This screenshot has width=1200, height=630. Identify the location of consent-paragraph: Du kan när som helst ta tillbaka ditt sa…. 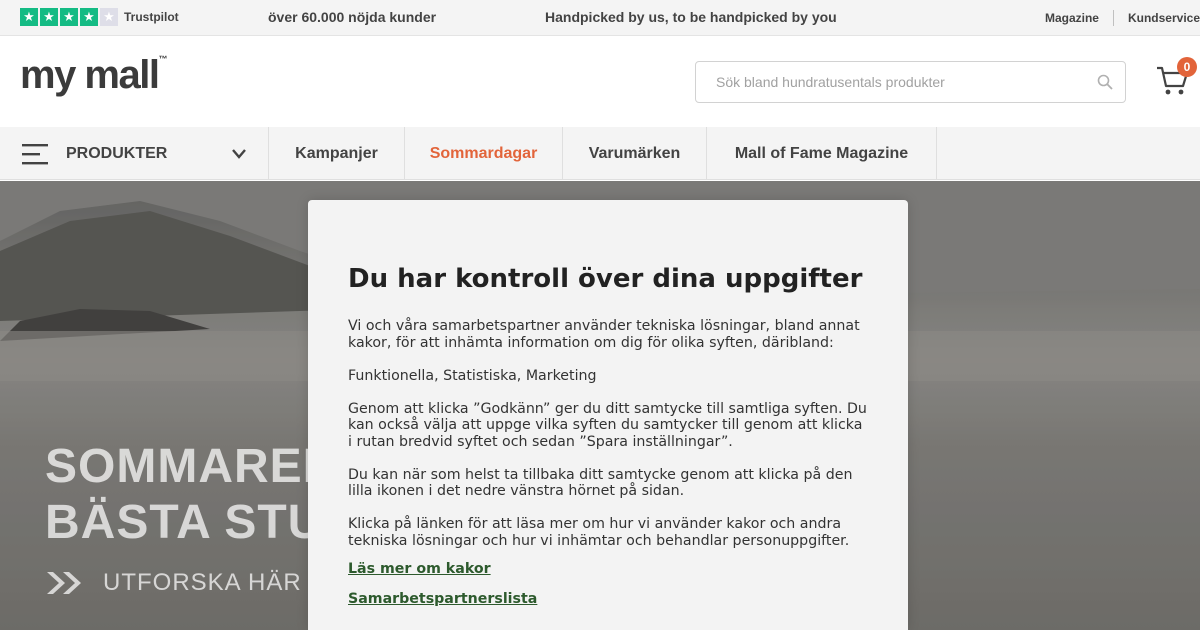
(600, 483).